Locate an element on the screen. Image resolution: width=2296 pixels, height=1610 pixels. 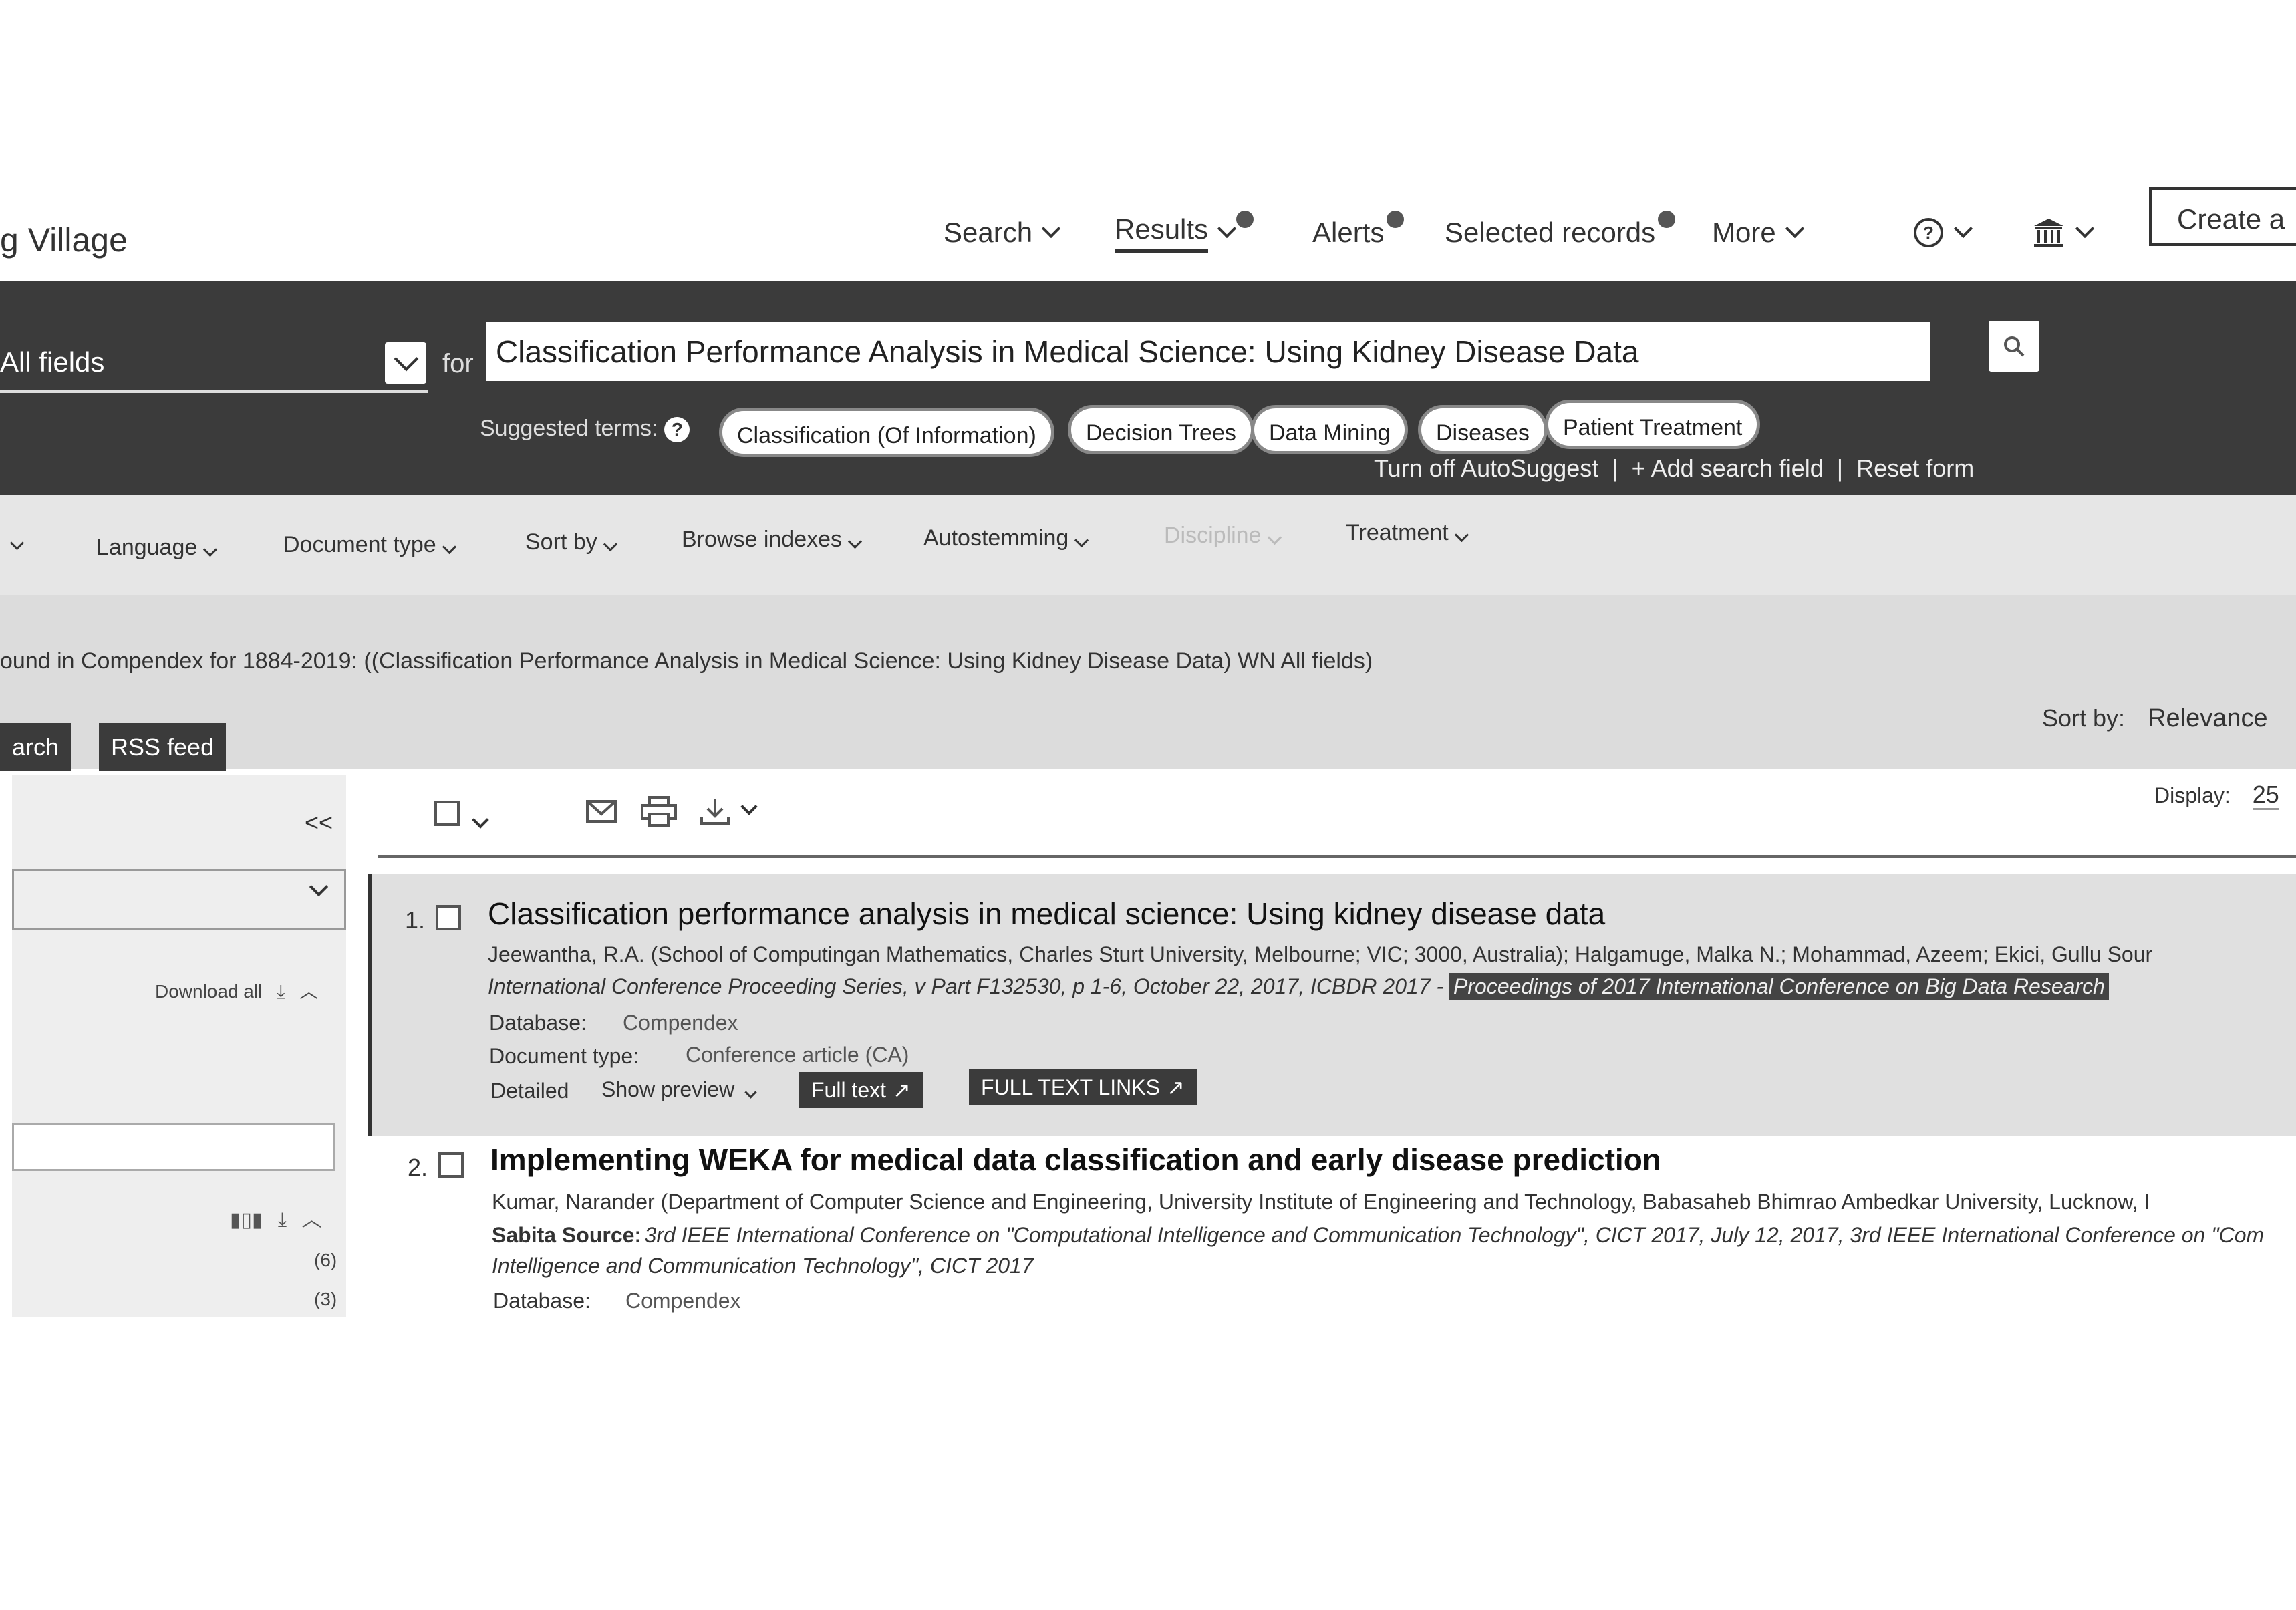
rss-feed-button: RSS feed is located at coordinates (163, 747).